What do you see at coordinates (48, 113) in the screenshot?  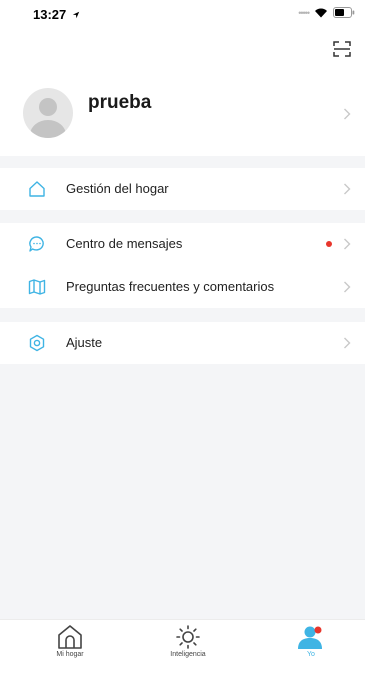 I see `avatar` at bounding box center [48, 113].